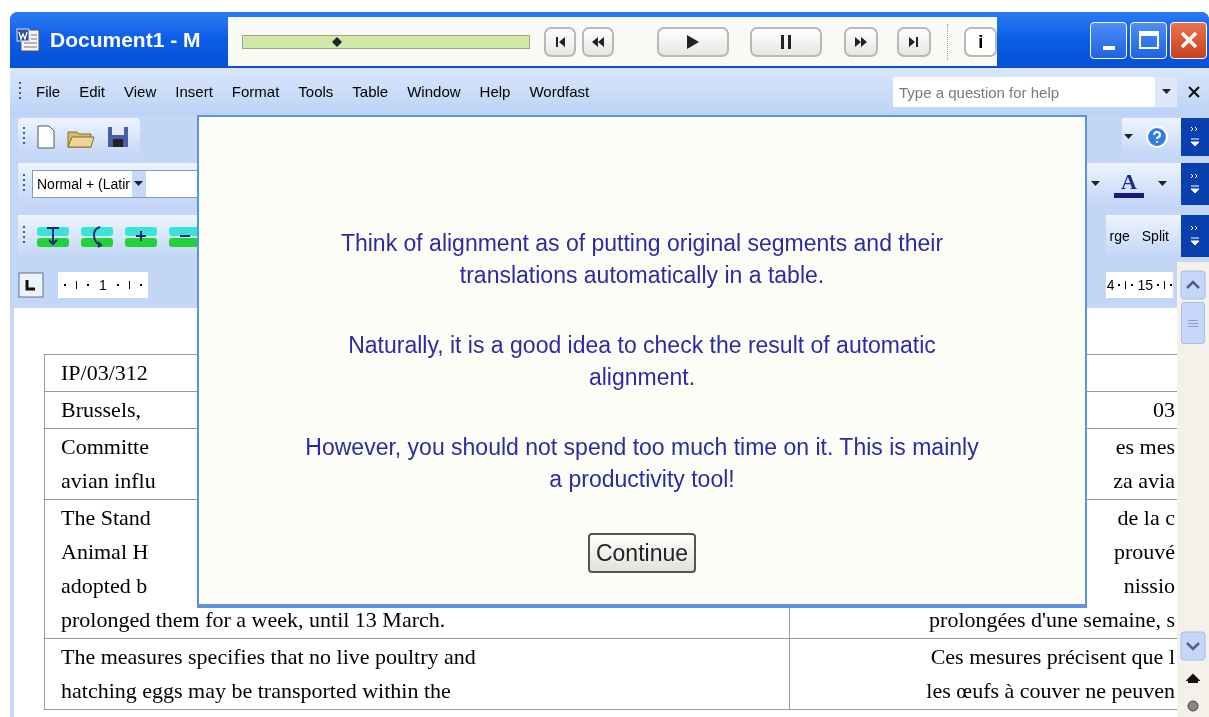  What do you see at coordinates (1164, 410) in the screenshot?
I see `table-cell-text: 03` at bounding box center [1164, 410].